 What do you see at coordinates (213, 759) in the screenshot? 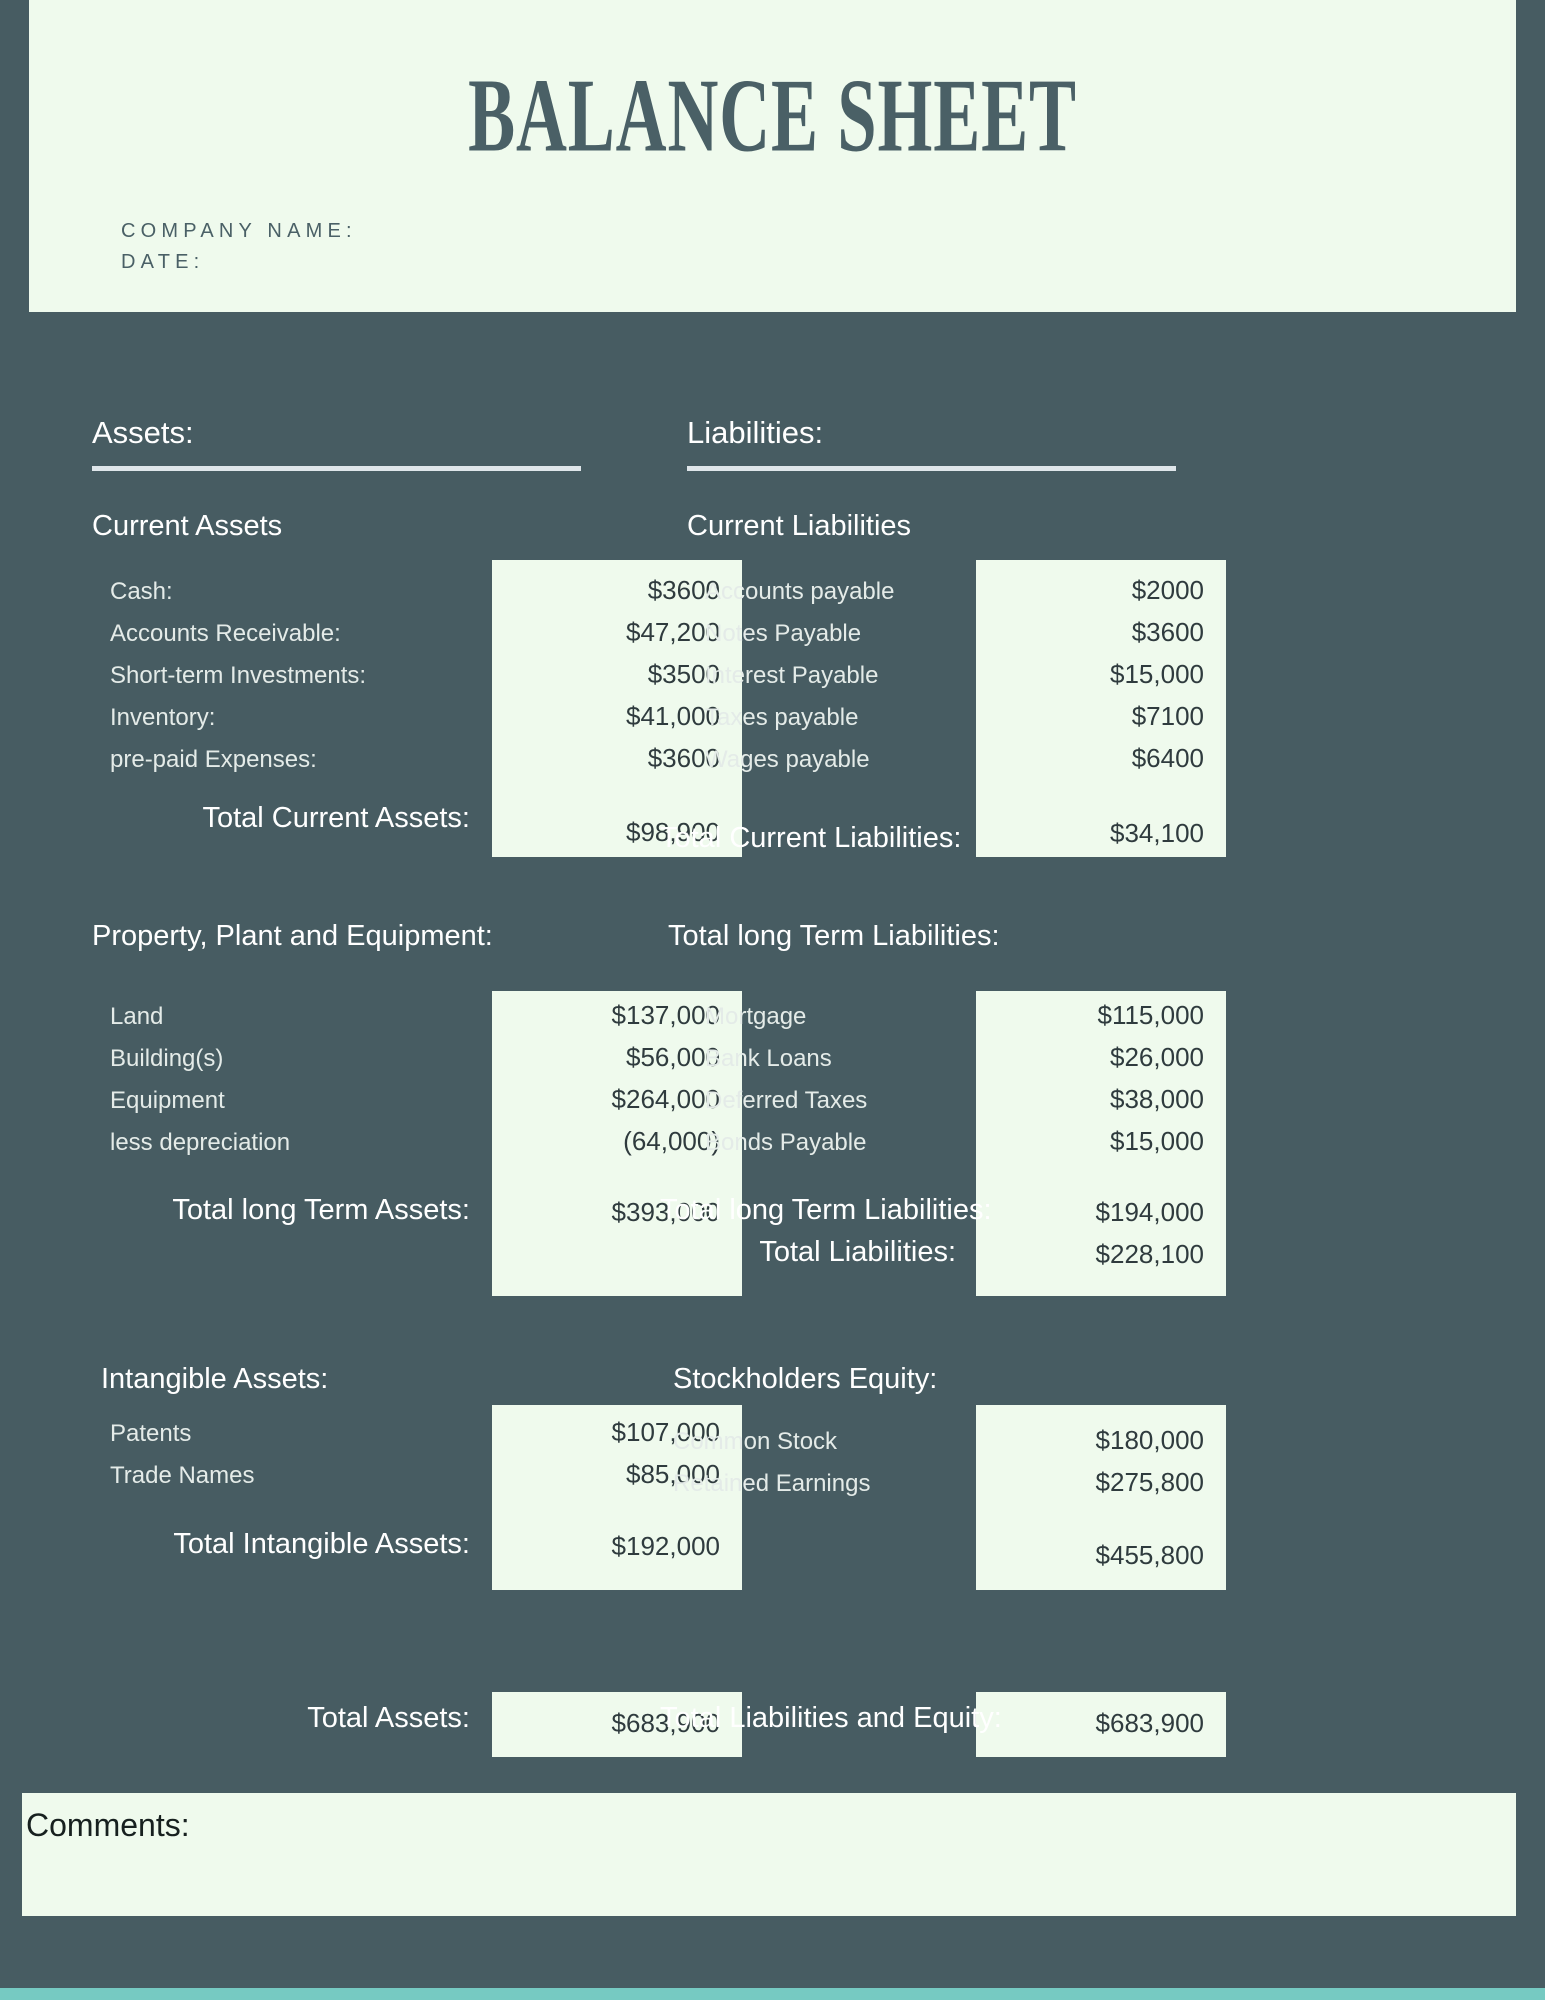
I see `row-label: pre-paid Expenses:` at bounding box center [213, 759].